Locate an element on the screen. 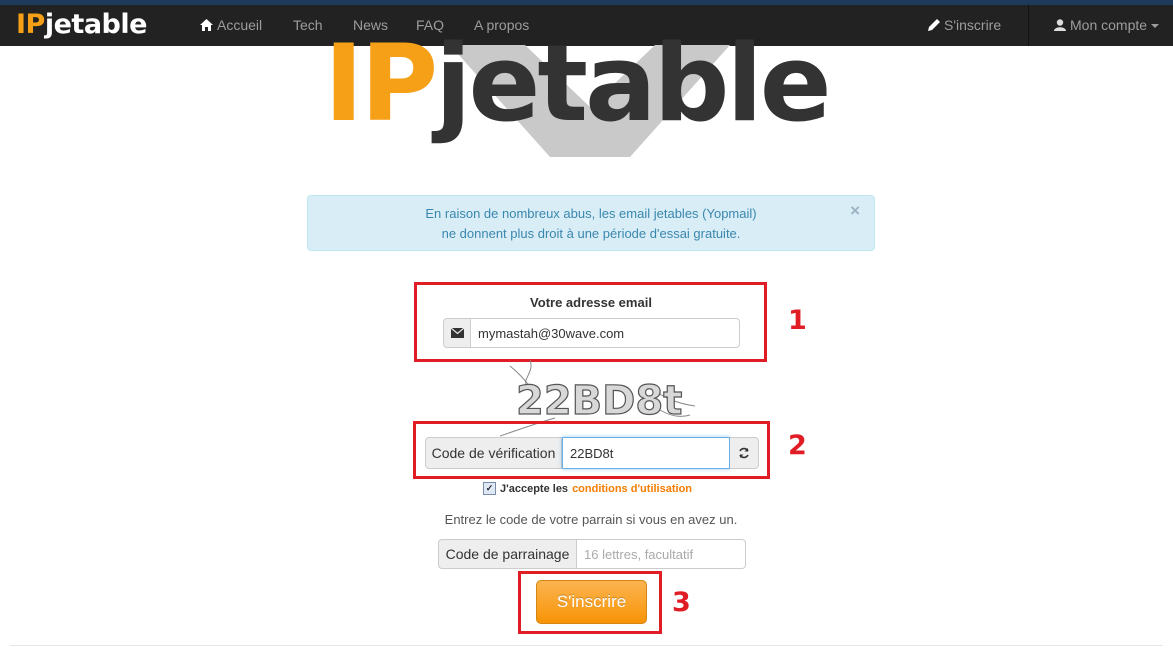 Image resolution: width=1173 pixels, height=649 pixels. email-label: Votre adresse email is located at coordinates (591, 302).